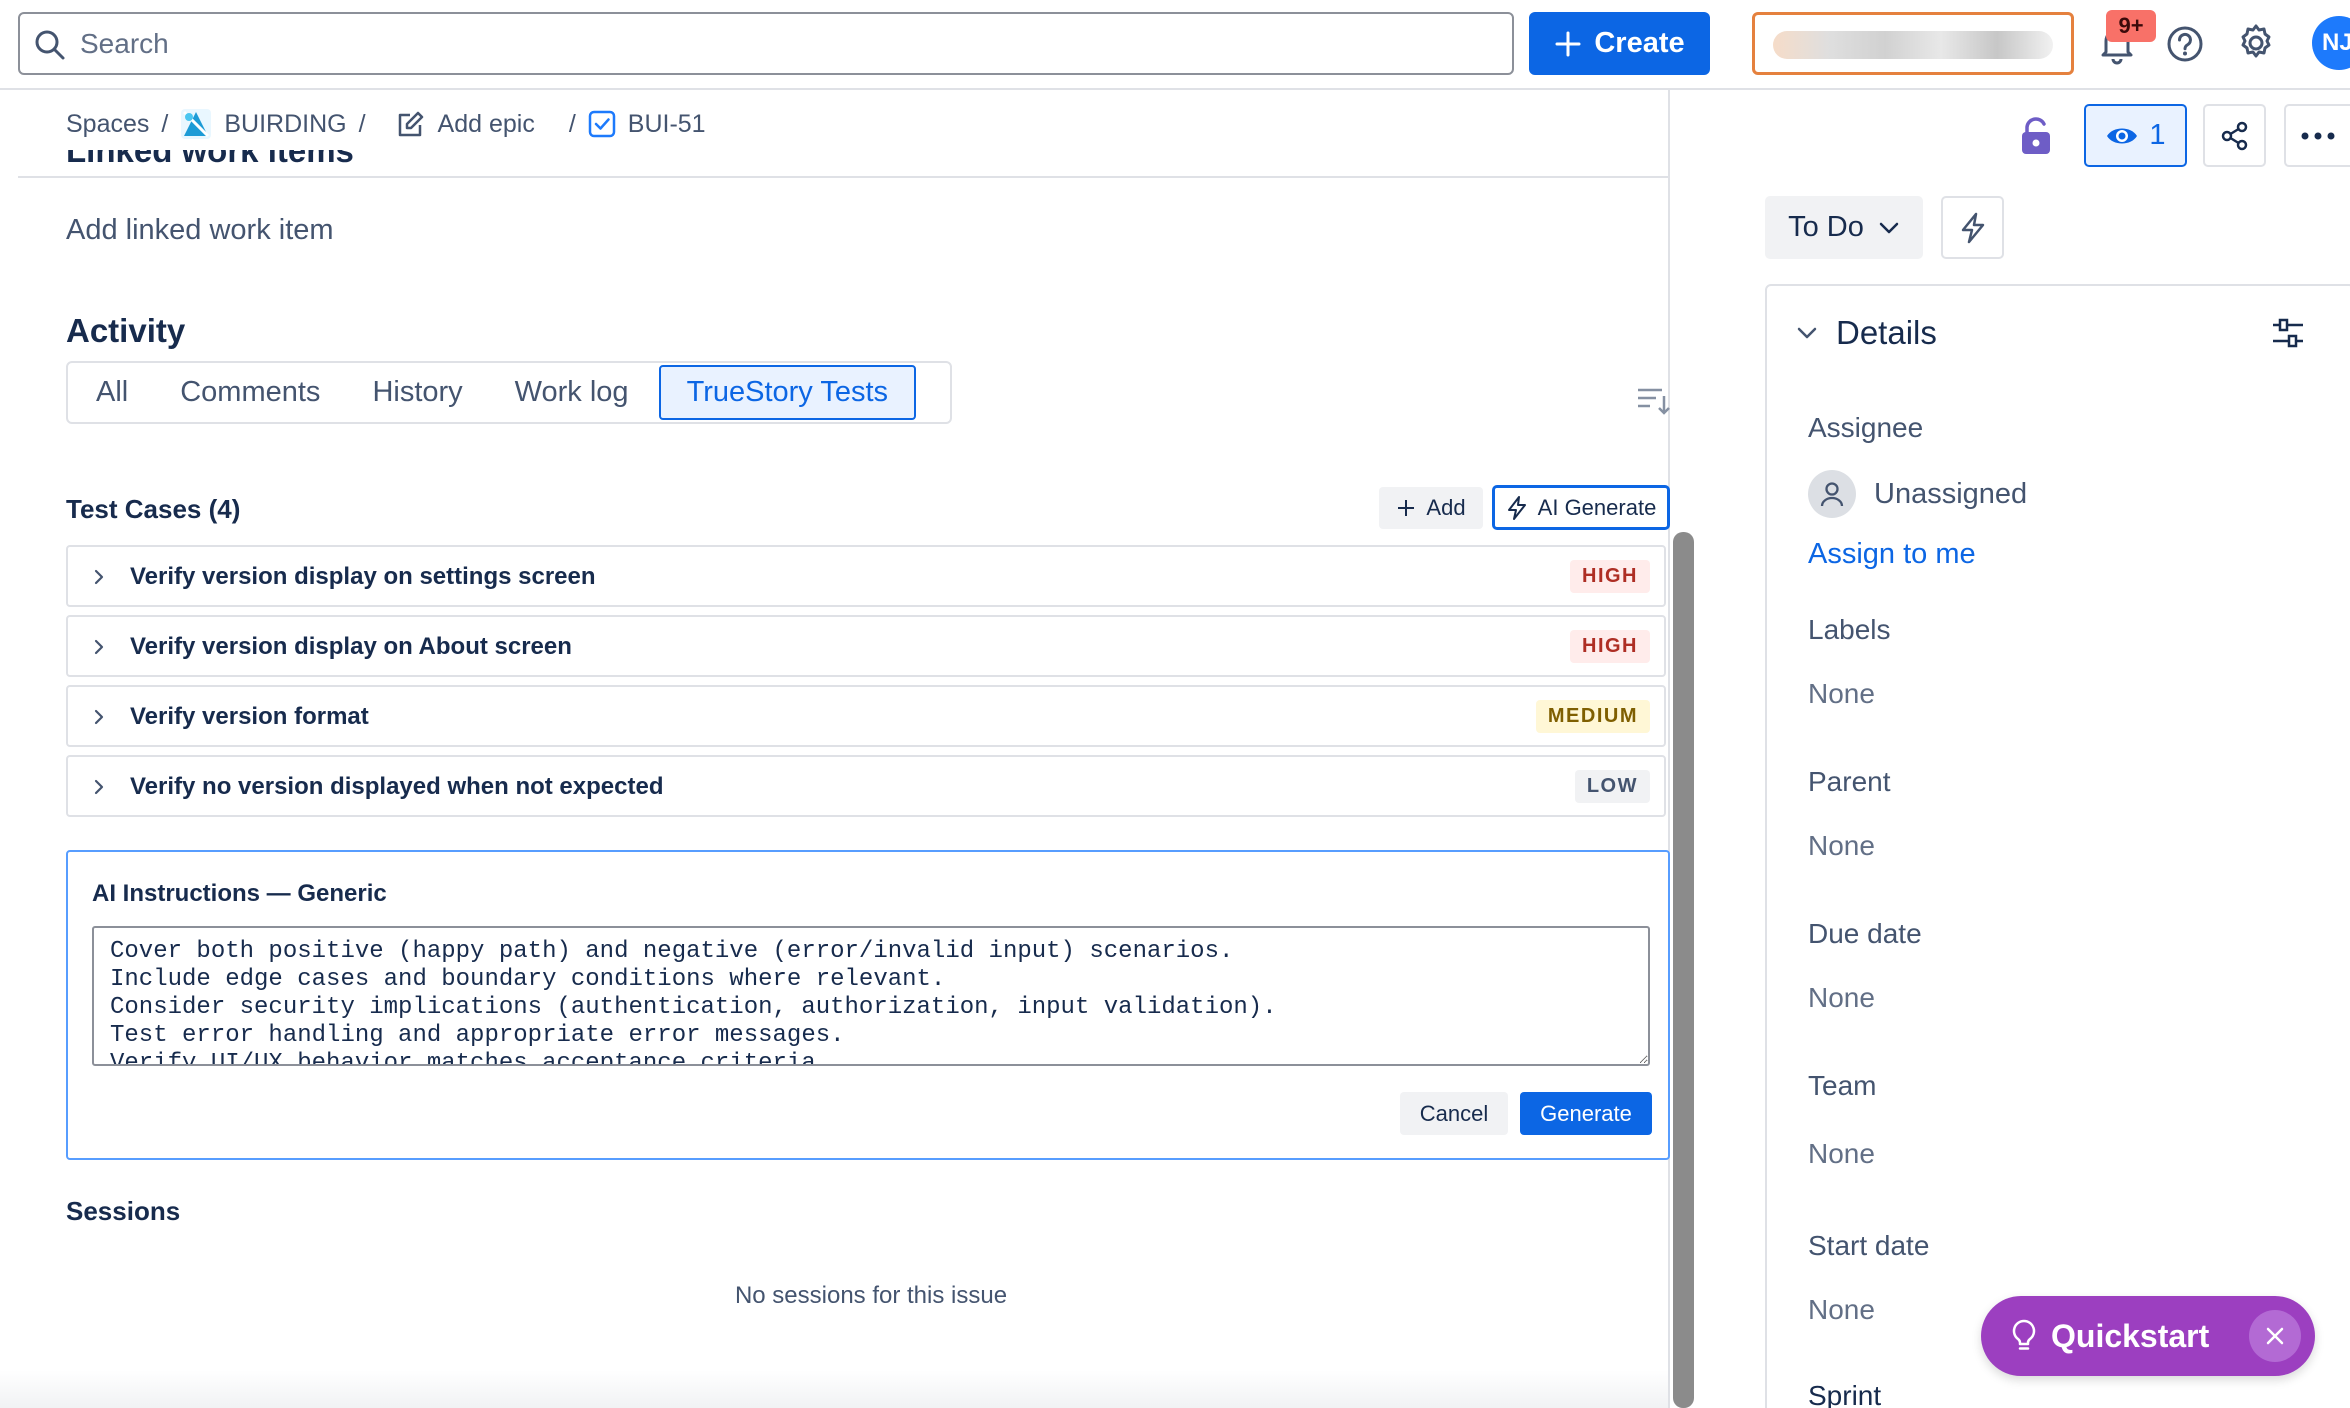  I want to click on main-scrollbar-thumb, so click(1683, 970).